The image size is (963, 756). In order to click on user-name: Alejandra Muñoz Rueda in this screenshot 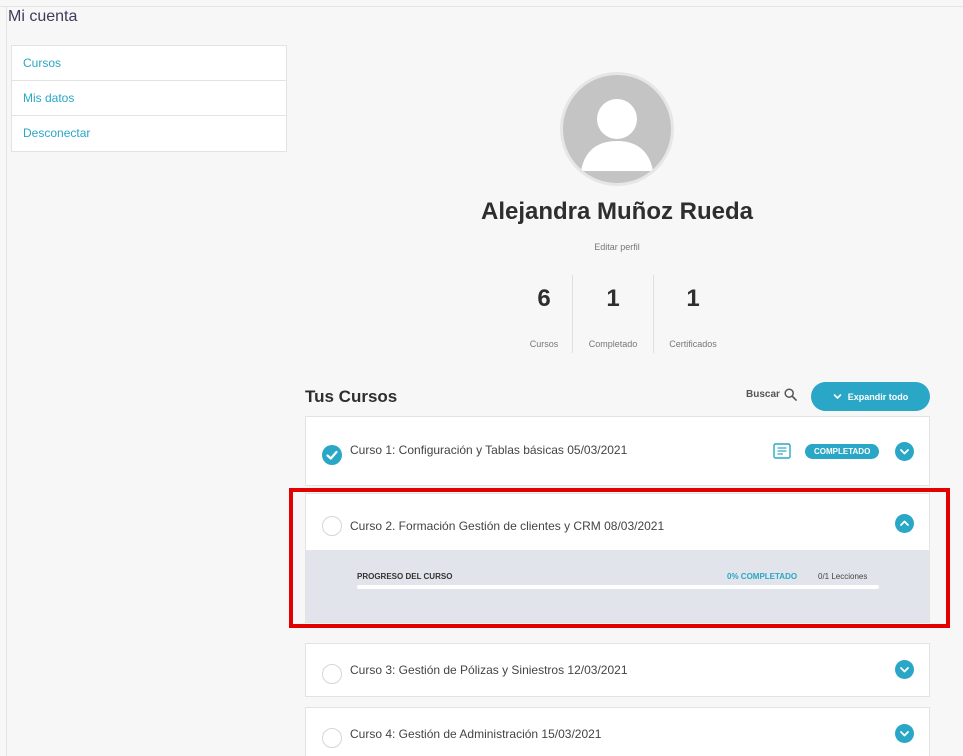, I will do `click(617, 211)`.